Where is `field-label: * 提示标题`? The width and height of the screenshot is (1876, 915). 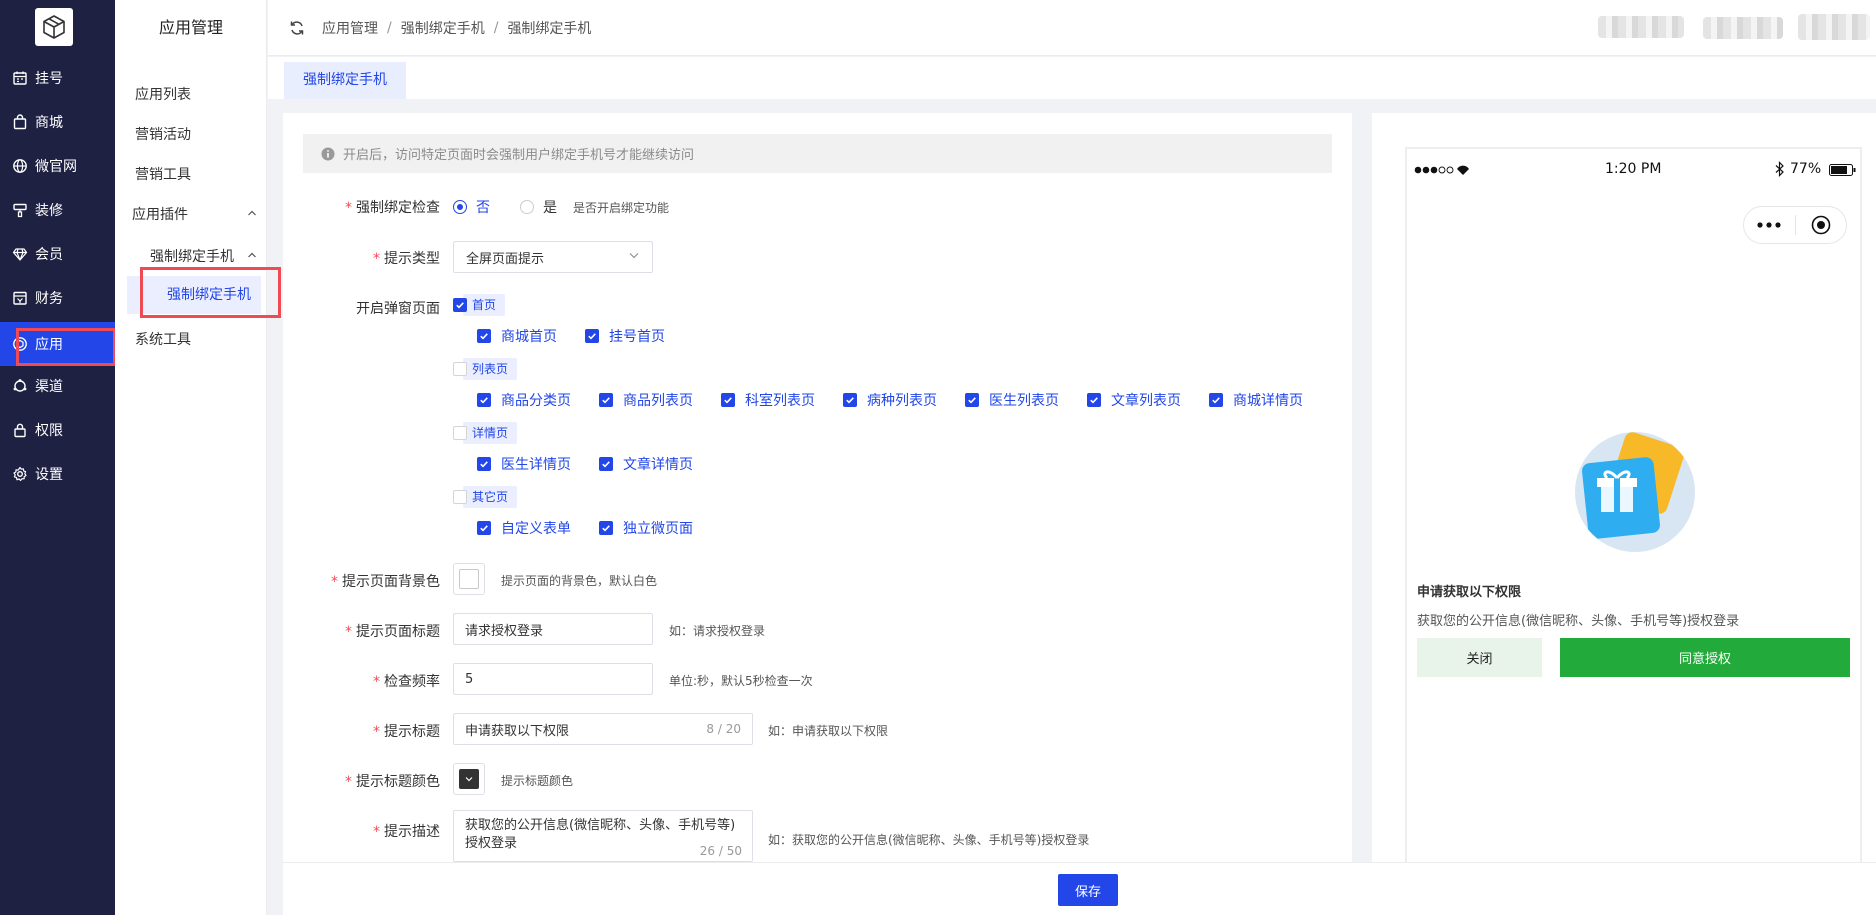
field-label: * 提示标题 is located at coordinates (406, 732).